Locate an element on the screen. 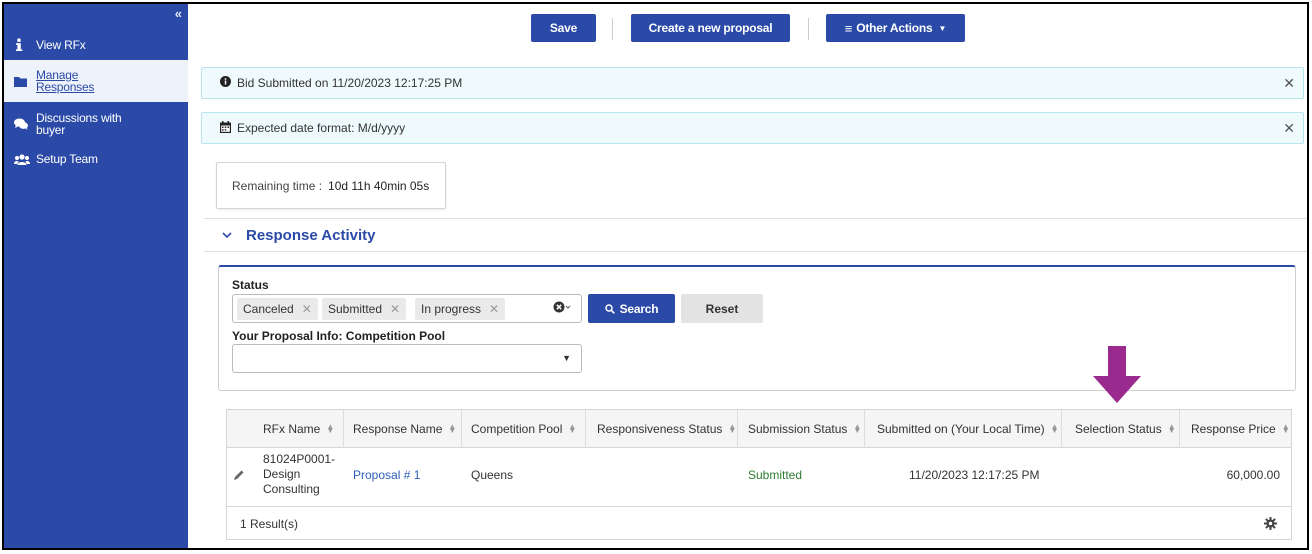  folder-icon is located at coordinates (25, 81).